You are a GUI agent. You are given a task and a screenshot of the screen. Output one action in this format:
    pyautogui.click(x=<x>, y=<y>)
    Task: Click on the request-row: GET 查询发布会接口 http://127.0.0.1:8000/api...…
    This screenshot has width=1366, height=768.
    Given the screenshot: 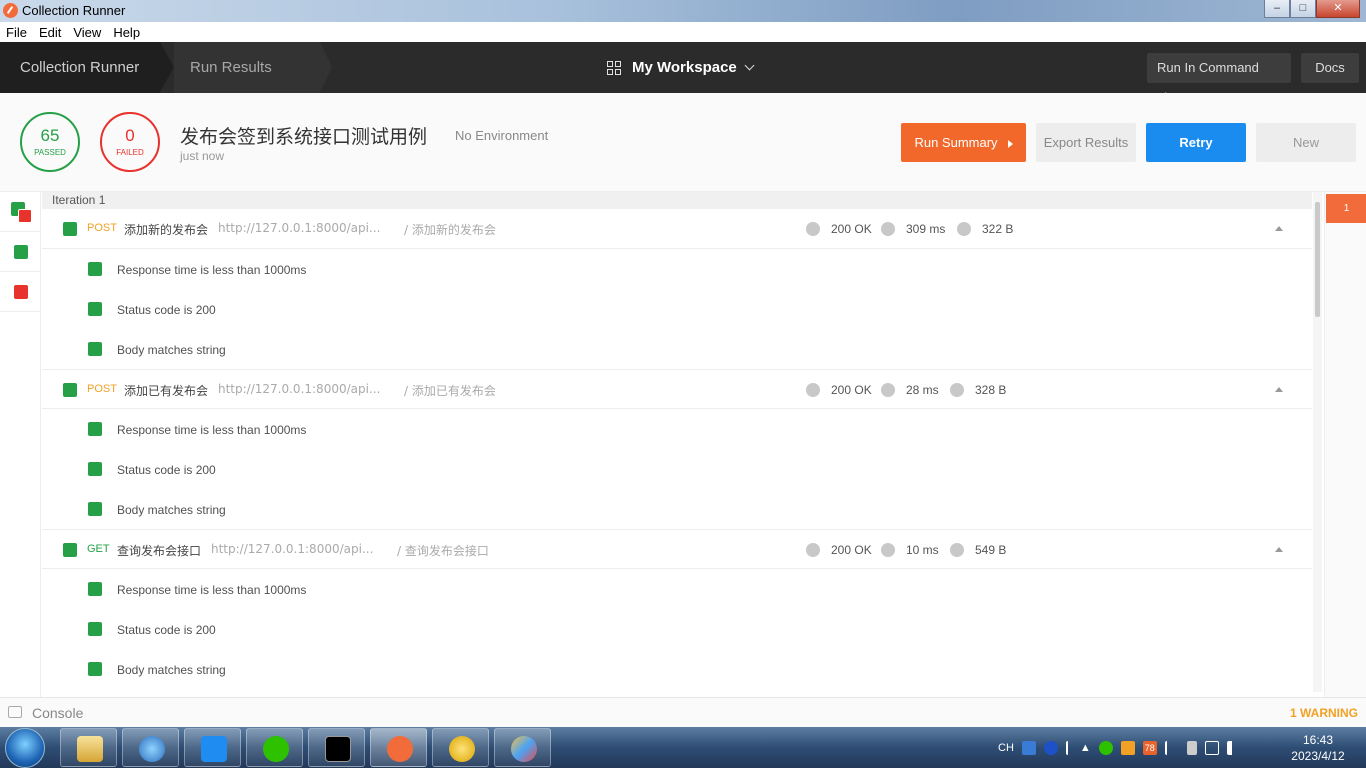 What is the action you would take?
    pyautogui.click(x=677, y=549)
    